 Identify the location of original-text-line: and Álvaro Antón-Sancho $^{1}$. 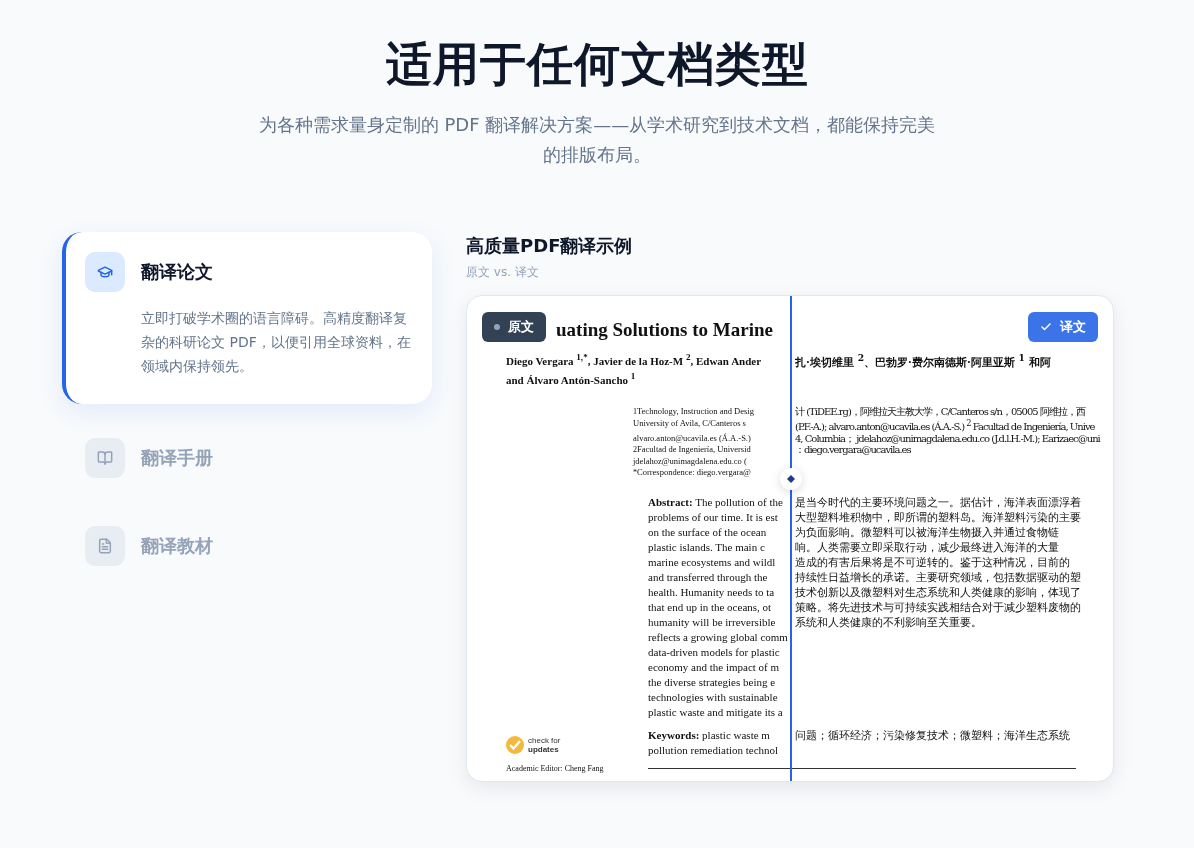
(571, 380).